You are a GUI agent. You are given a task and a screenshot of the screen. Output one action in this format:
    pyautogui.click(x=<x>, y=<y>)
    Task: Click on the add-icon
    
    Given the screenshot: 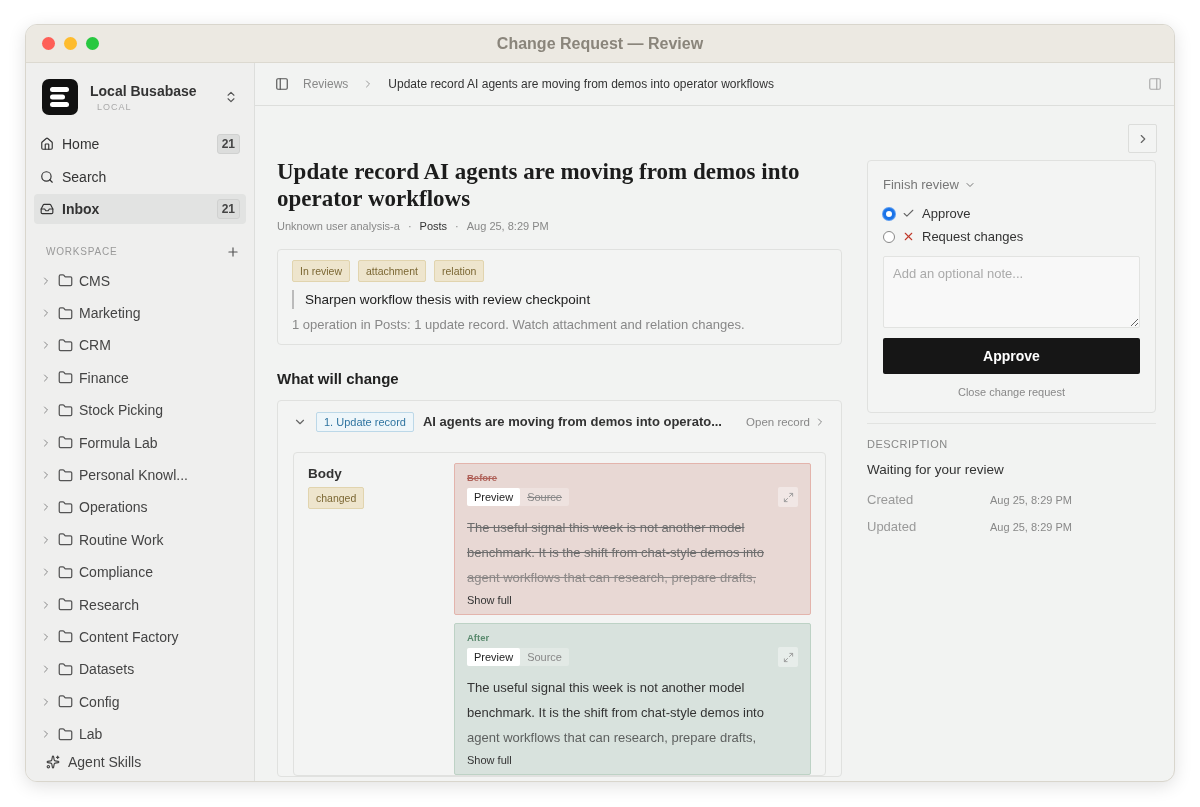 What is the action you would take?
    pyautogui.click(x=233, y=251)
    